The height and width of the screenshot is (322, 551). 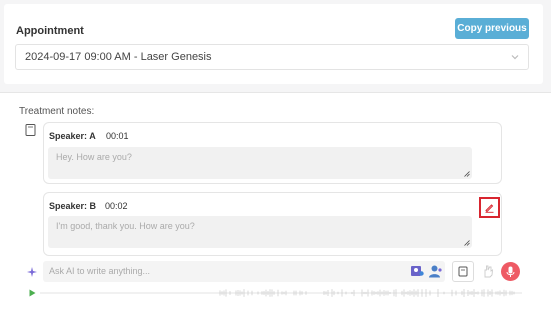 I want to click on save-button, so click(x=463, y=271).